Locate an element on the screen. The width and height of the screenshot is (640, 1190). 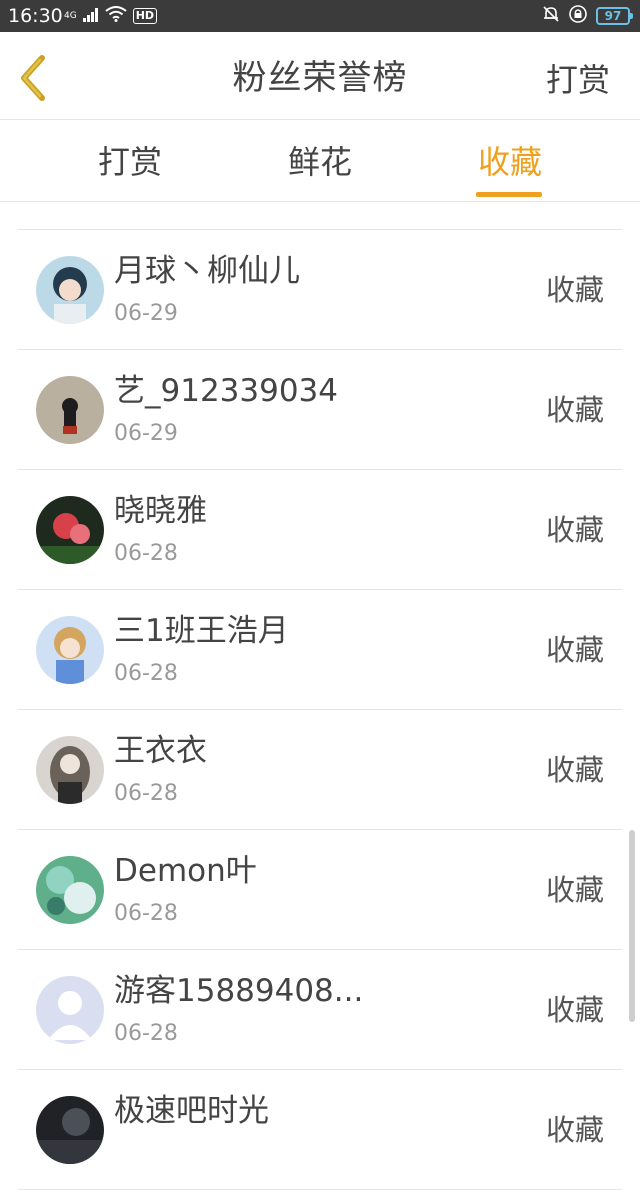
mute-icon is located at coordinates (551, 16).